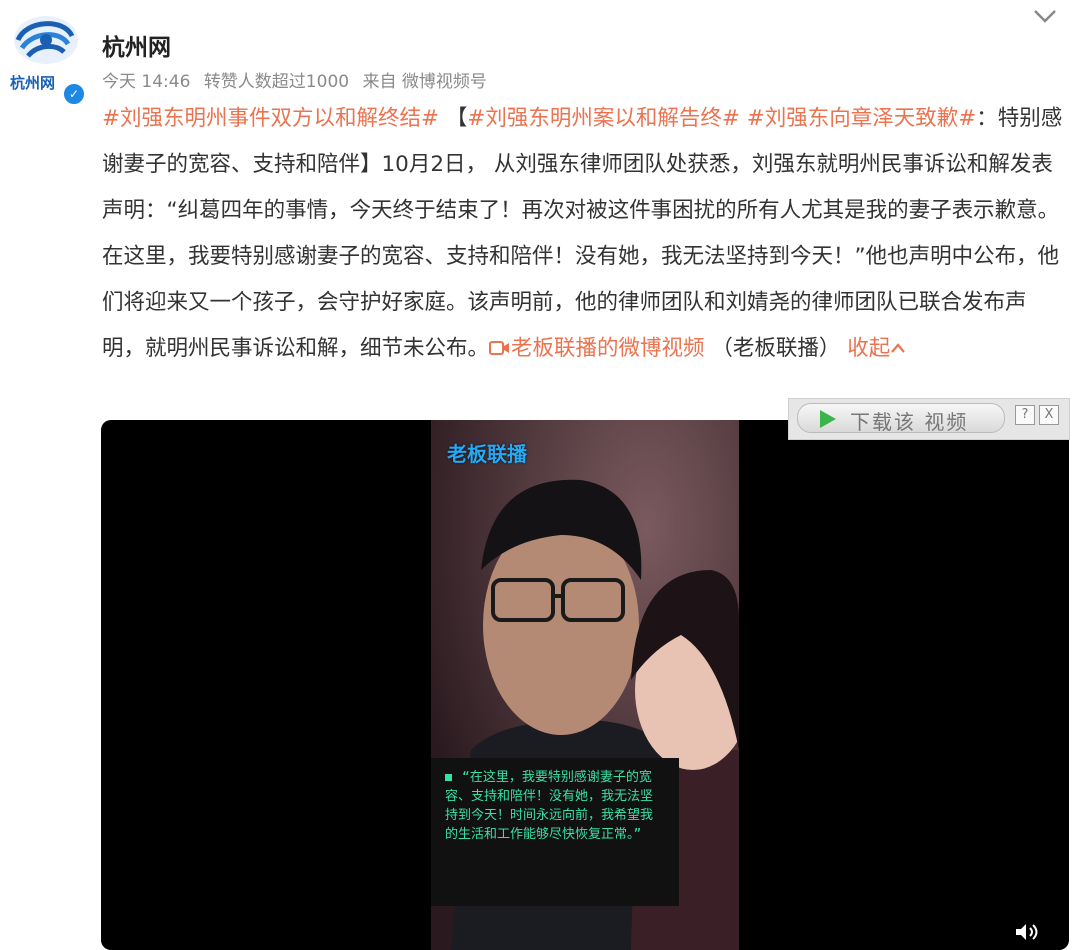 The image size is (1080, 950). I want to click on play-icon, so click(828, 419).